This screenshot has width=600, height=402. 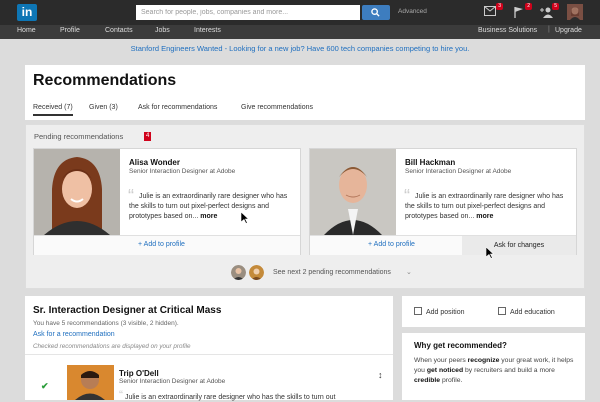 I want to click on linkedin-logo: in, so click(x=27, y=12).